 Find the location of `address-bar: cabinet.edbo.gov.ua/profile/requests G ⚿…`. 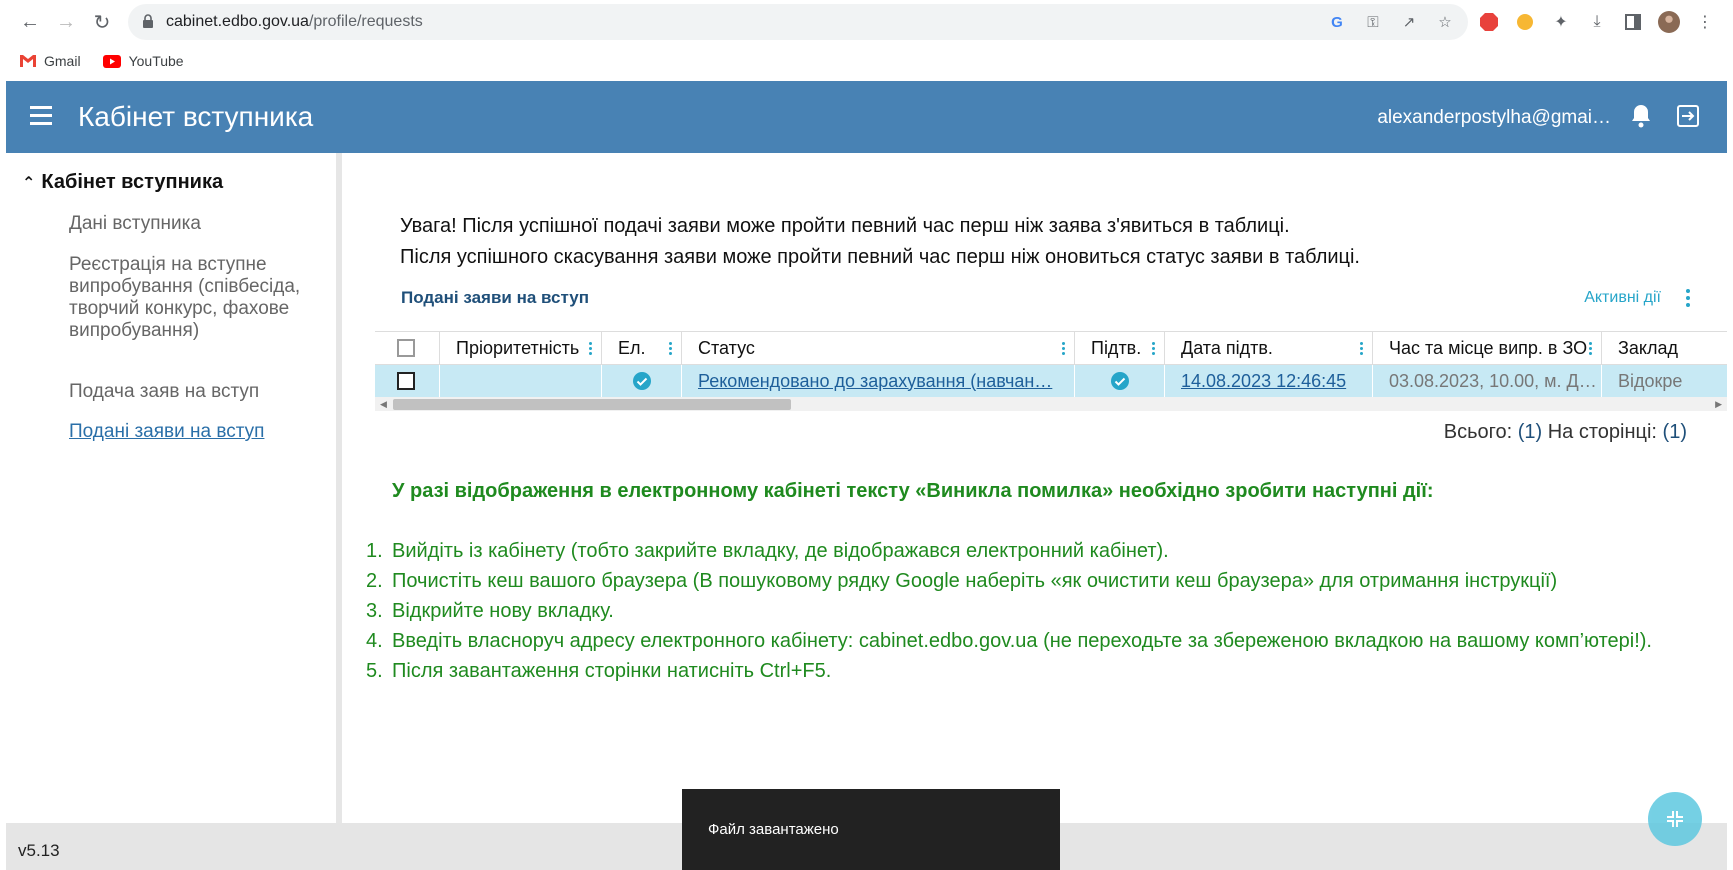

address-bar: cabinet.edbo.gov.ua/profile/requests G ⚿… is located at coordinates (798, 22).